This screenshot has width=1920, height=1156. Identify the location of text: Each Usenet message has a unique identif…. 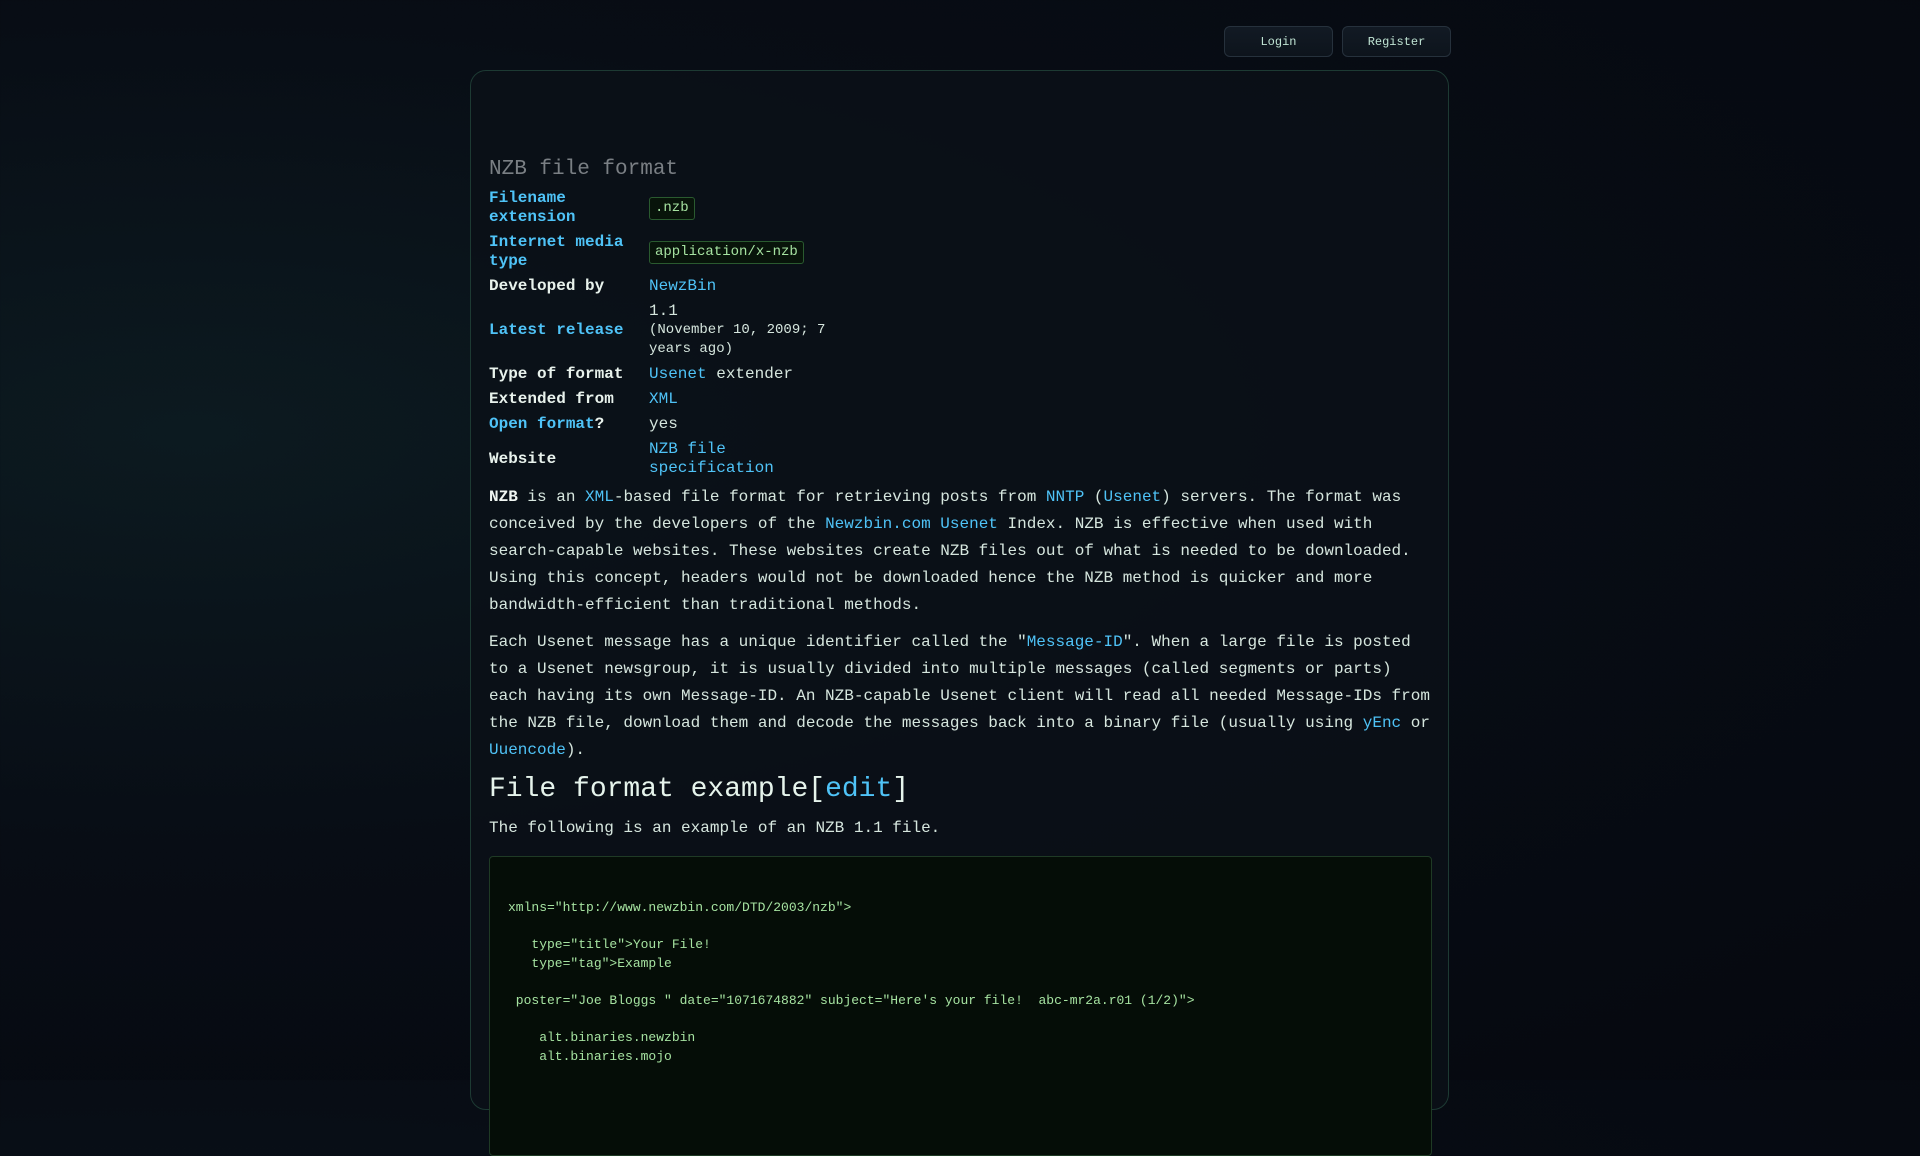
(758, 642).